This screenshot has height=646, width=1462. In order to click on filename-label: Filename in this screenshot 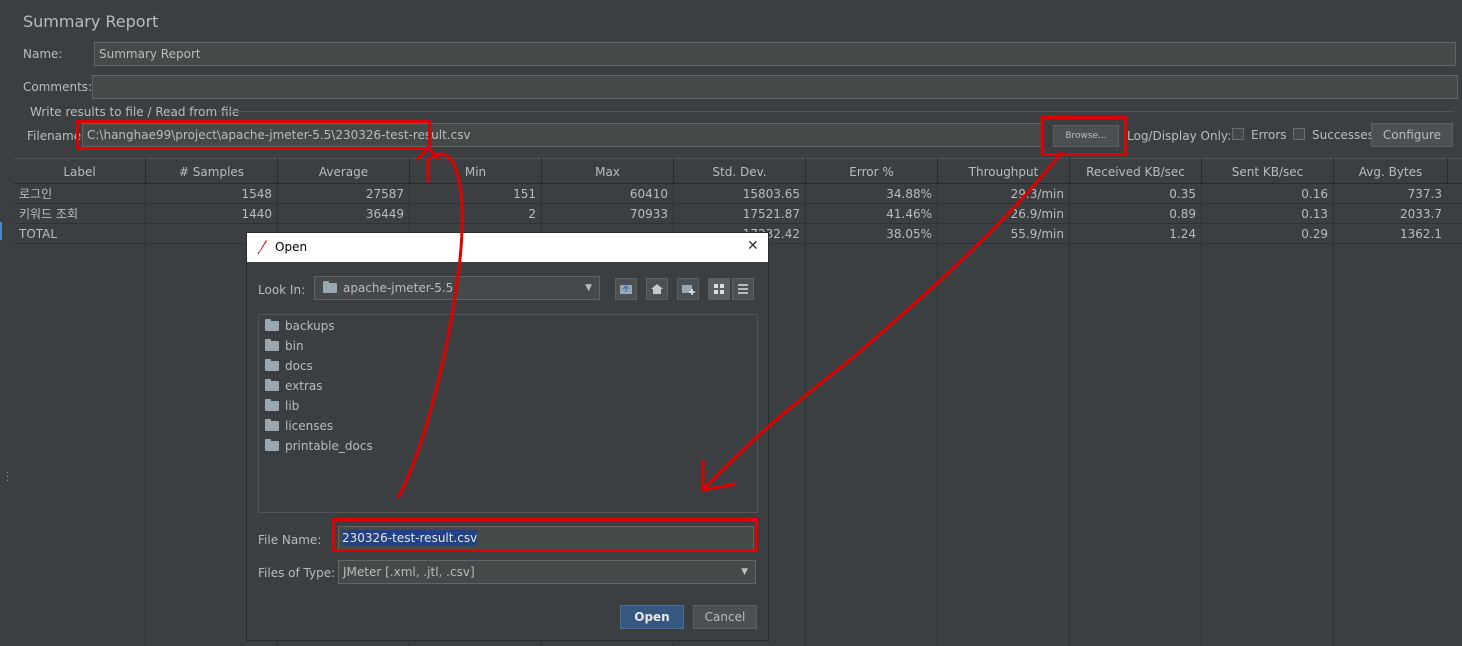, I will do `click(54, 136)`.